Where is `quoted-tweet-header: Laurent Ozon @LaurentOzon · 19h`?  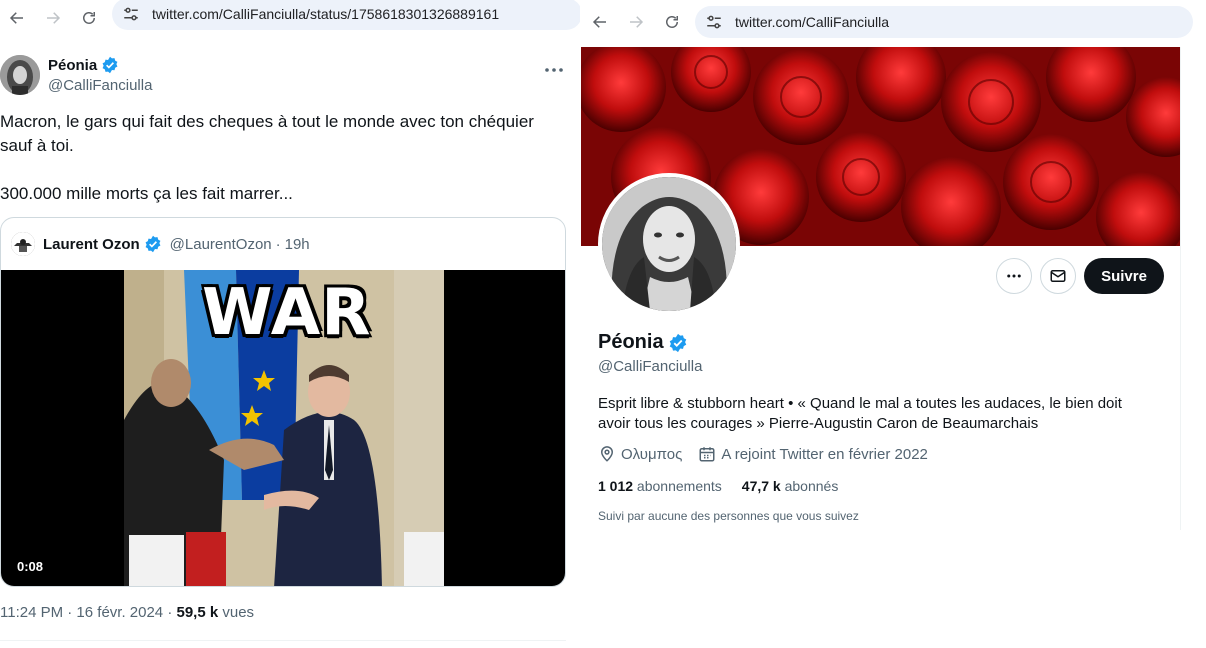 quoted-tweet-header: Laurent Ozon @LaurentOzon · 19h is located at coordinates (283, 244).